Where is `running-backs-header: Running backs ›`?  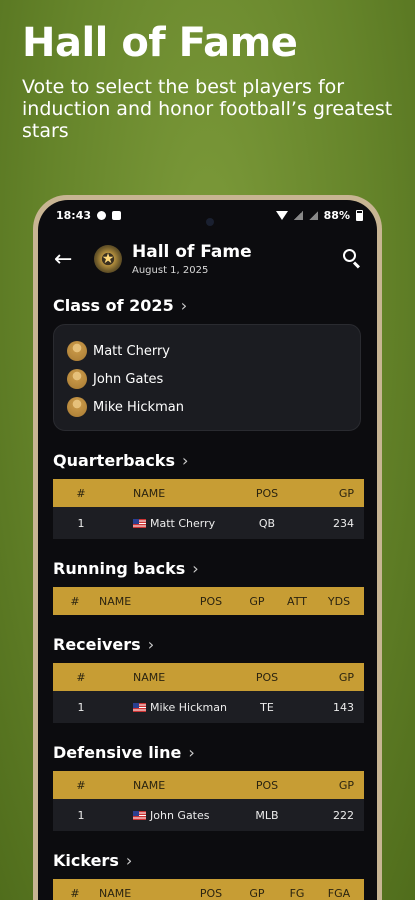
running-backs-header: Running backs › is located at coordinates (207, 568).